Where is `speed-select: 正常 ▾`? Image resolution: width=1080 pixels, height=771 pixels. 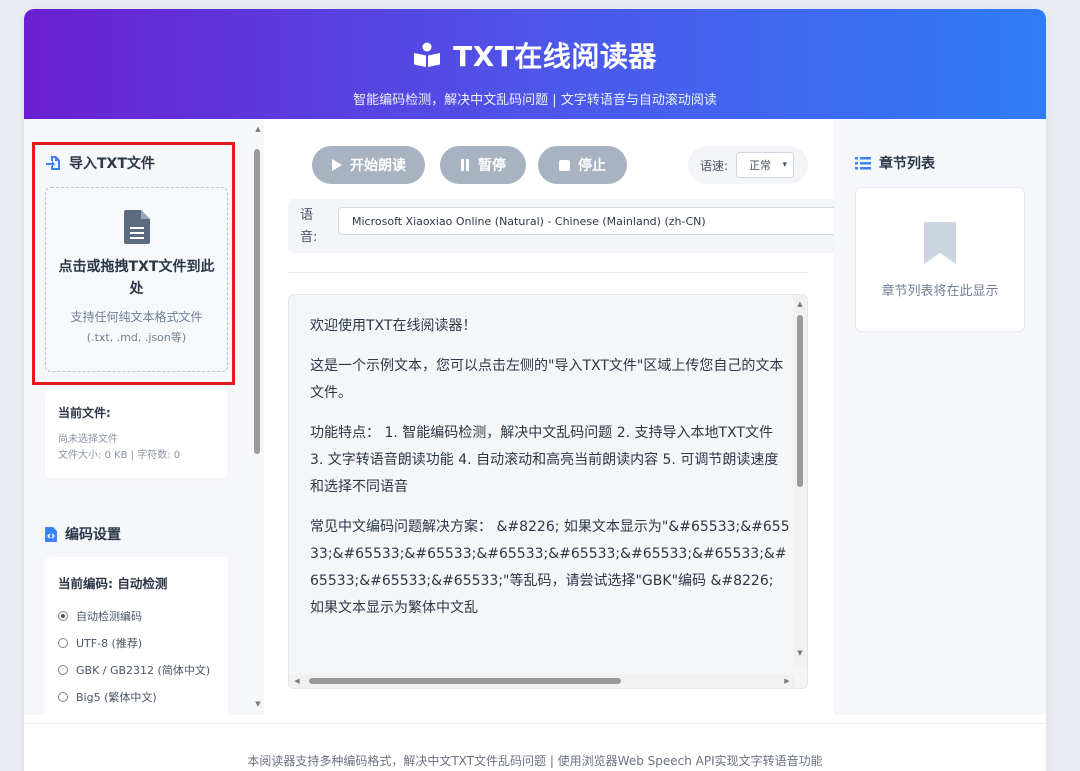 speed-select: 正常 ▾ is located at coordinates (765, 165).